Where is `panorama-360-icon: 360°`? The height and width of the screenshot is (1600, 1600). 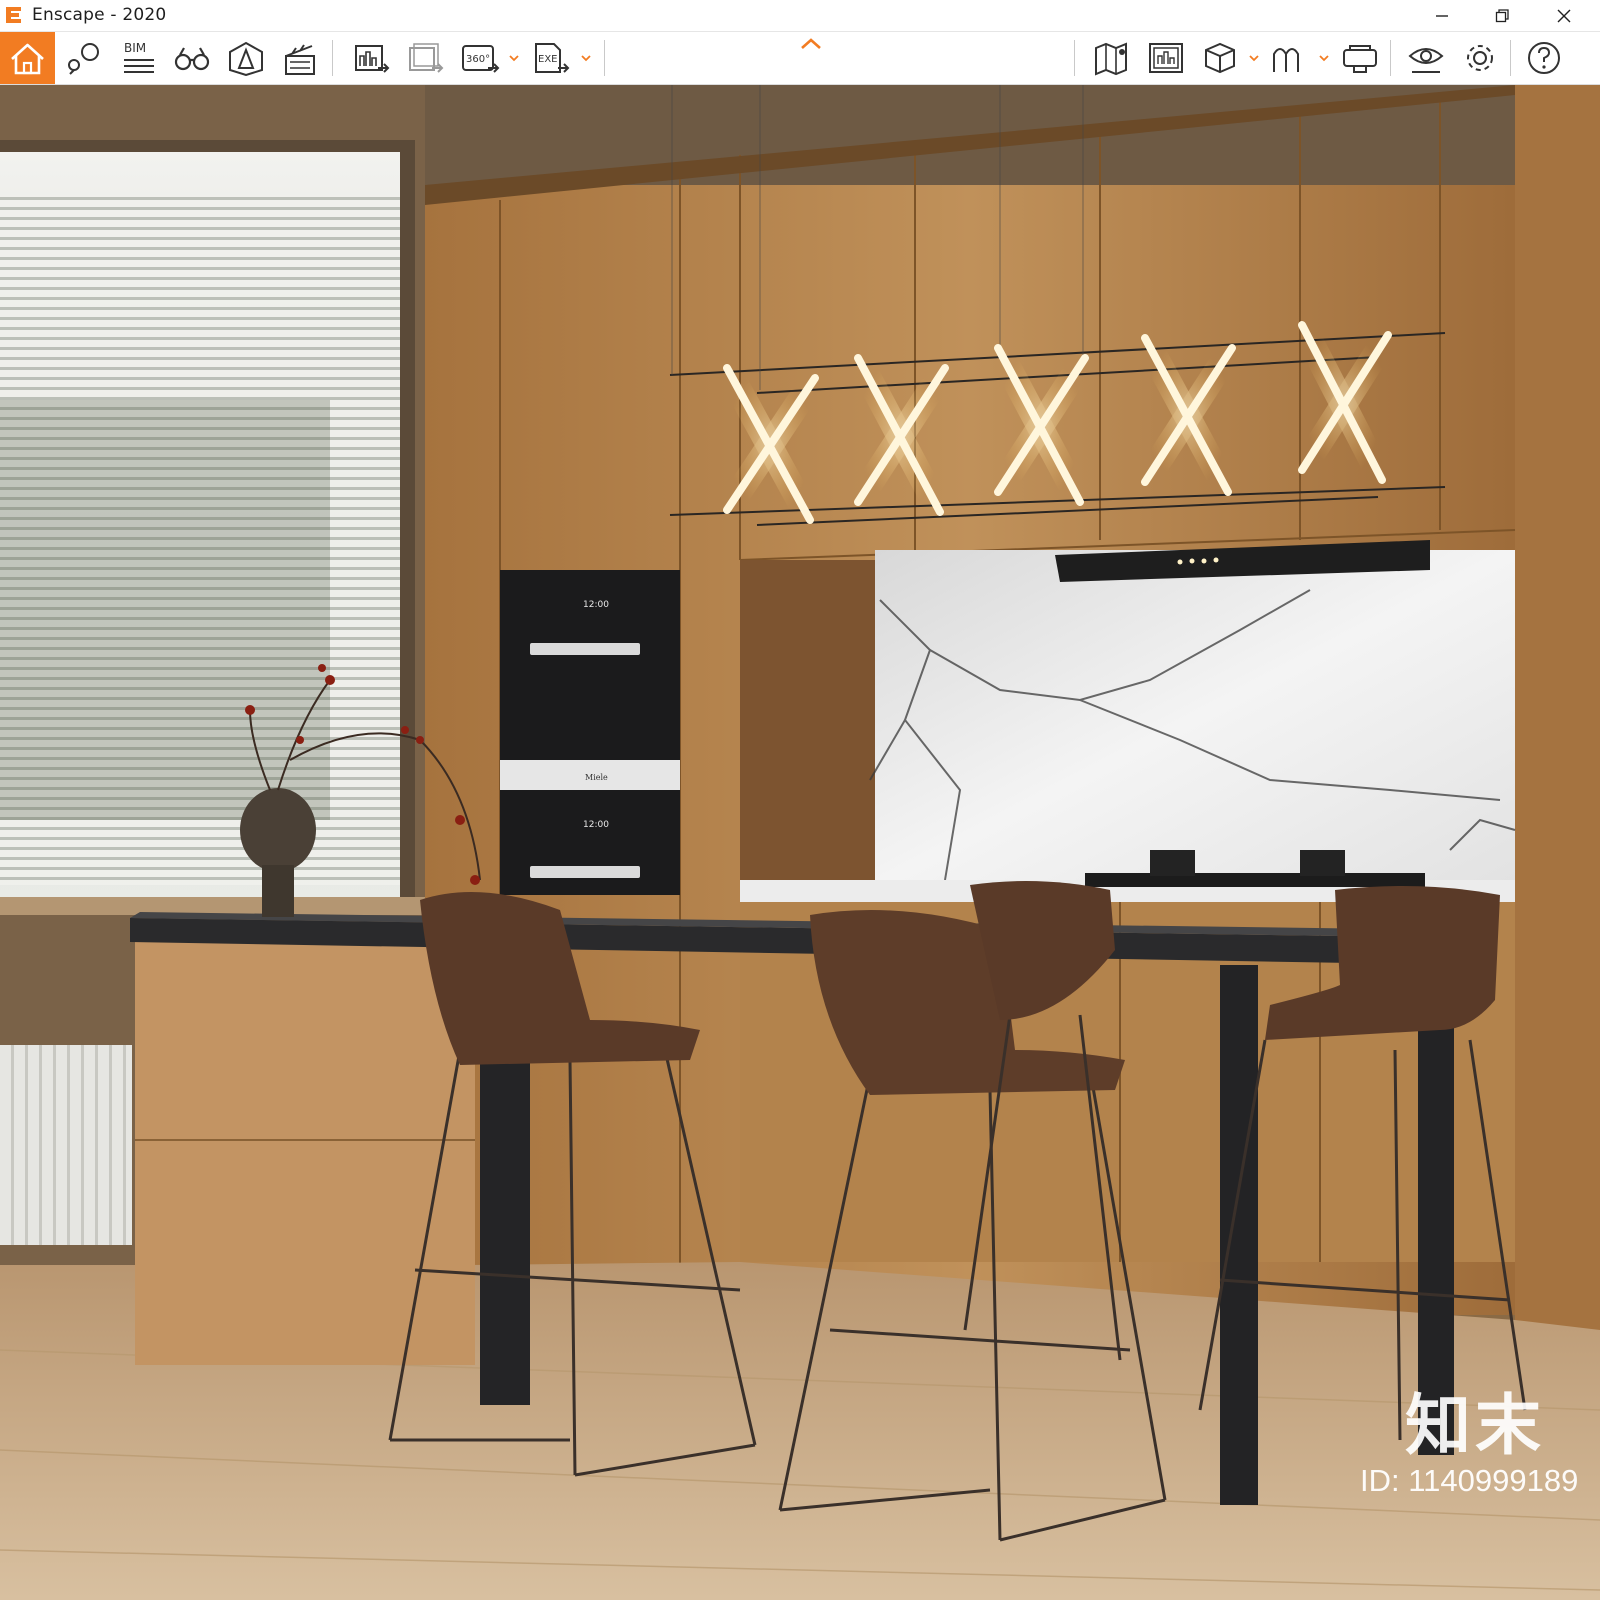
panorama-360-icon: 360° is located at coordinates (481, 59).